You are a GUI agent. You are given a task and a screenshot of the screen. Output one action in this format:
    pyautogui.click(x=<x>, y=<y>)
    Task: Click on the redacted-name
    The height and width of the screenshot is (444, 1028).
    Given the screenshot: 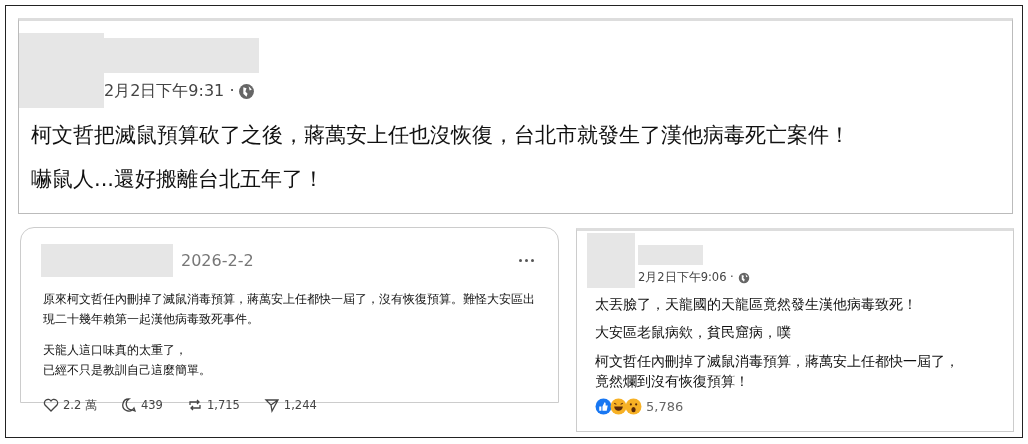 What is the action you would take?
    pyautogui.click(x=670, y=255)
    